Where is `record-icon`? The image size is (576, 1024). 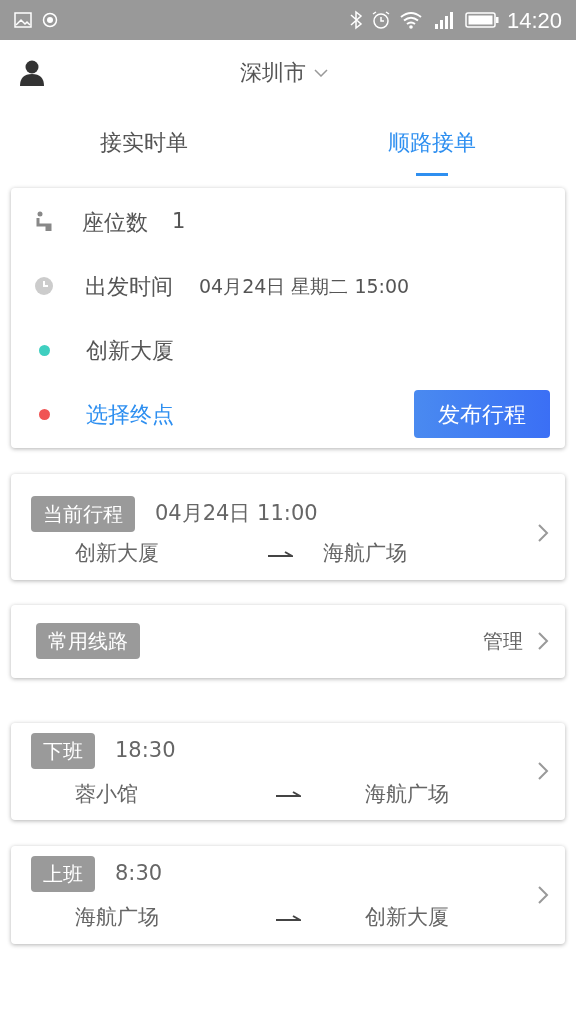
record-icon is located at coordinates (50, 20).